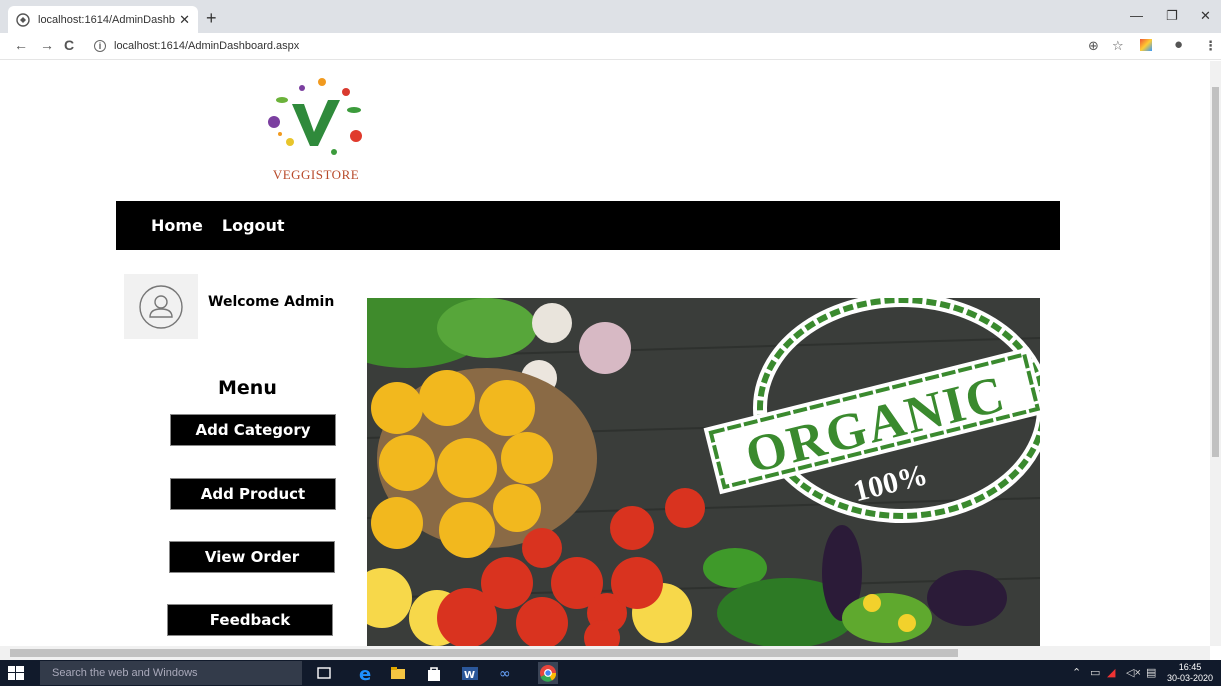 The width and height of the screenshot is (1221, 689). I want to click on avatar, so click(161, 306).